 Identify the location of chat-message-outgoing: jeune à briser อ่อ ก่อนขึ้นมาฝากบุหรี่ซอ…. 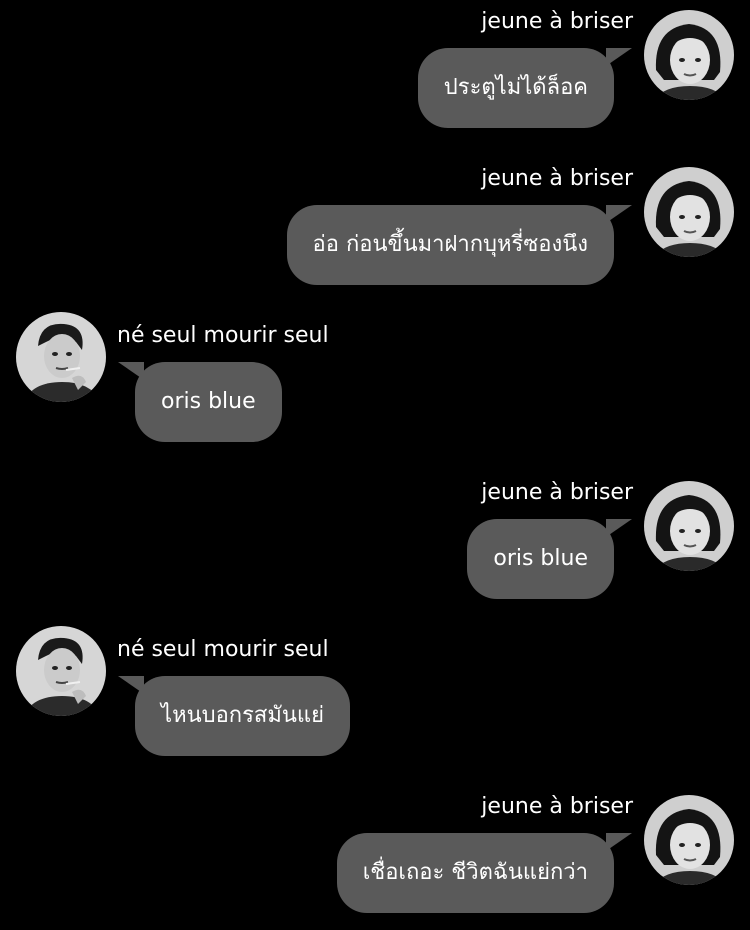
(375, 221).